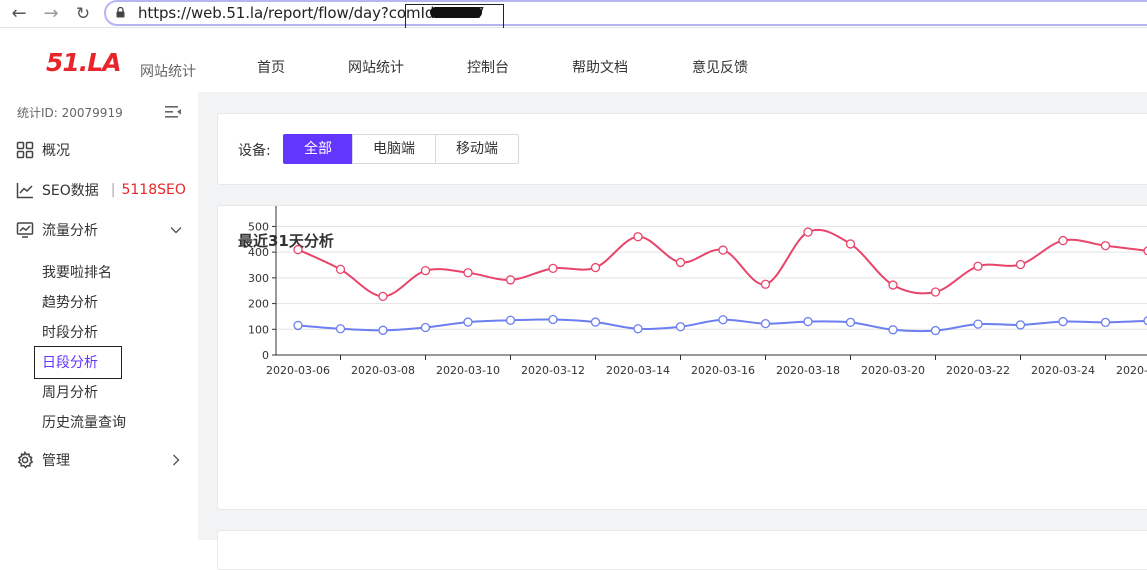  What do you see at coordinates (682, 149) in the screenshot?
I see `device-filter-card: 设备: 全部 电脑端 移动端` at bounding box center [682, 149].